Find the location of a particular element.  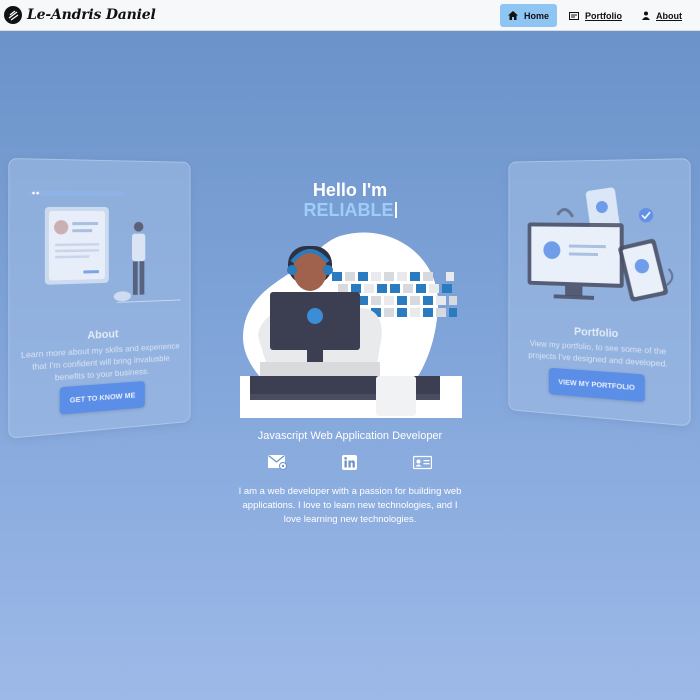

nav-portfolio-link: Portfolio is located at coordinates (595, 15).